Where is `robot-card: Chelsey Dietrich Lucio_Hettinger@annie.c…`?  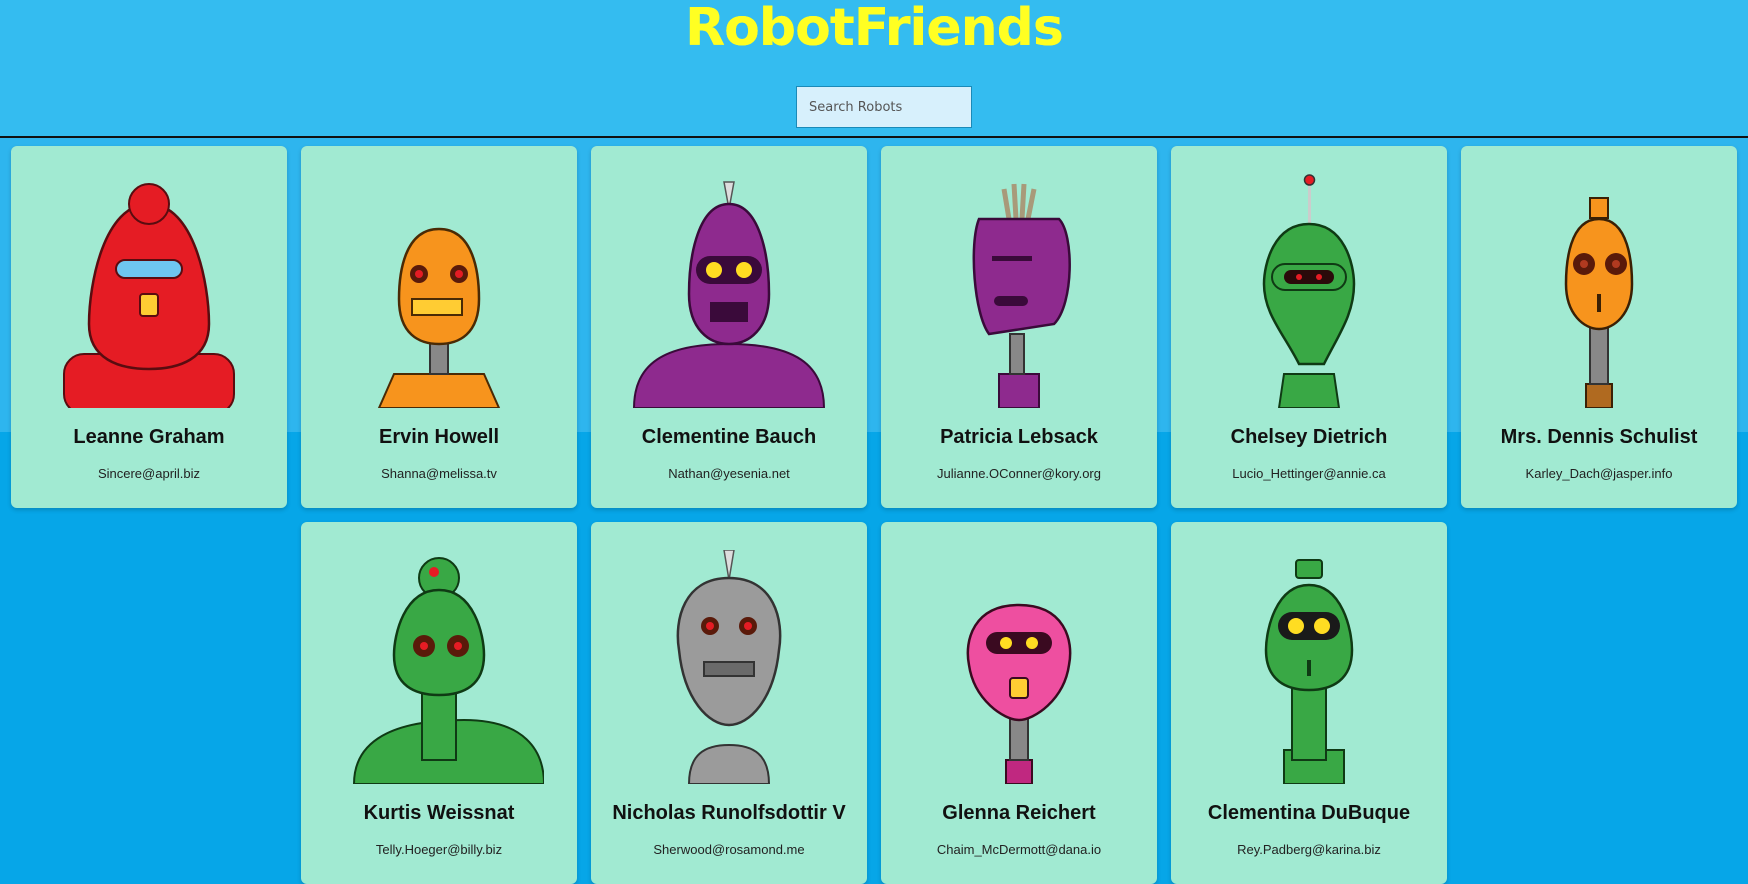
robot-card: Chelsey Dietrich Lucio_Hettinger@annie.c… is located at coordinates (1309, 327).